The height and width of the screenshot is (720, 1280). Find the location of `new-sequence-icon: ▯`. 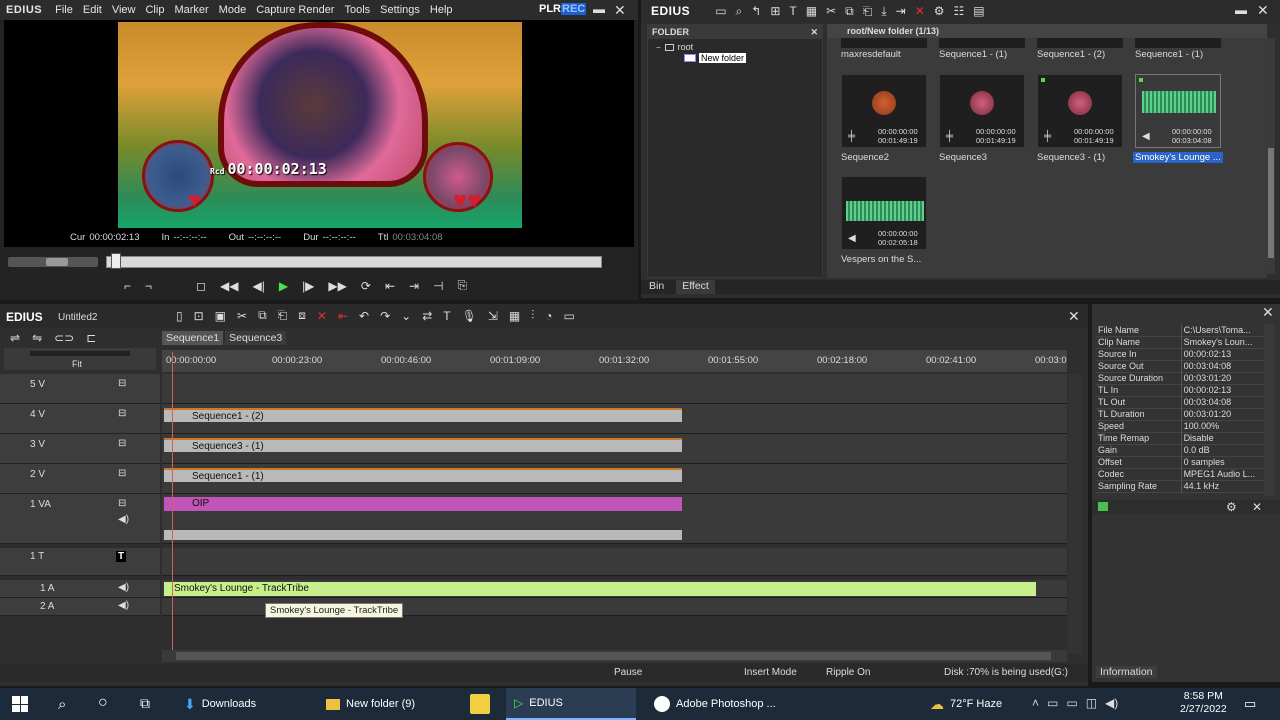

new-sequence-icon: ▯ is located at coordinates (179, 316).